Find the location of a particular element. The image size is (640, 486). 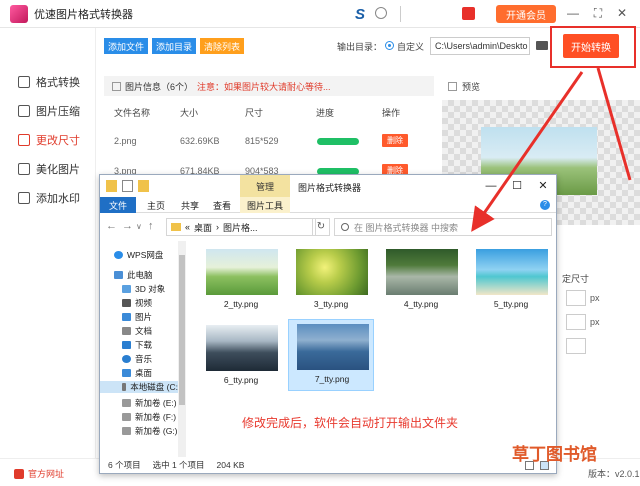

nav-item-drive-c: 本地磁盘 (C: is located at coordinates (139, 387).